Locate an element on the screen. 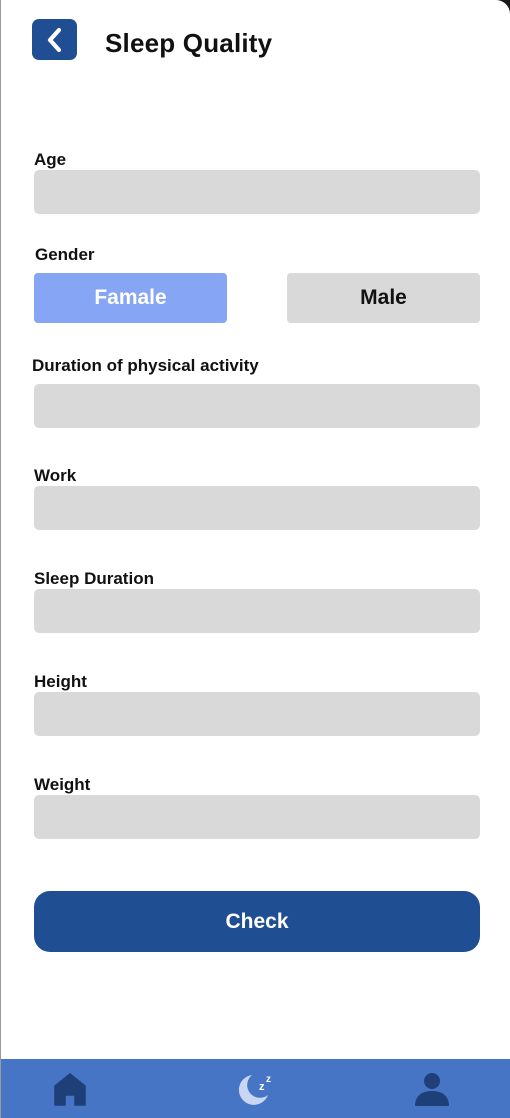 This screenshot has height=1118, width=510. back-button is located at coordinates (54, 39).